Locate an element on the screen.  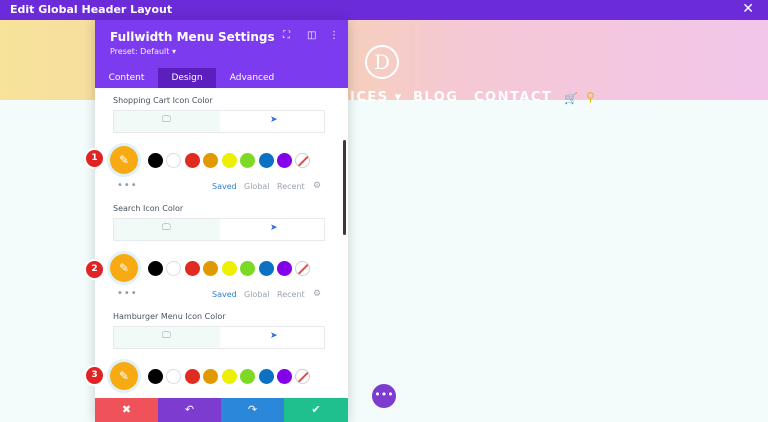
redo-button: ↷ is located at coordinates (252, 410).